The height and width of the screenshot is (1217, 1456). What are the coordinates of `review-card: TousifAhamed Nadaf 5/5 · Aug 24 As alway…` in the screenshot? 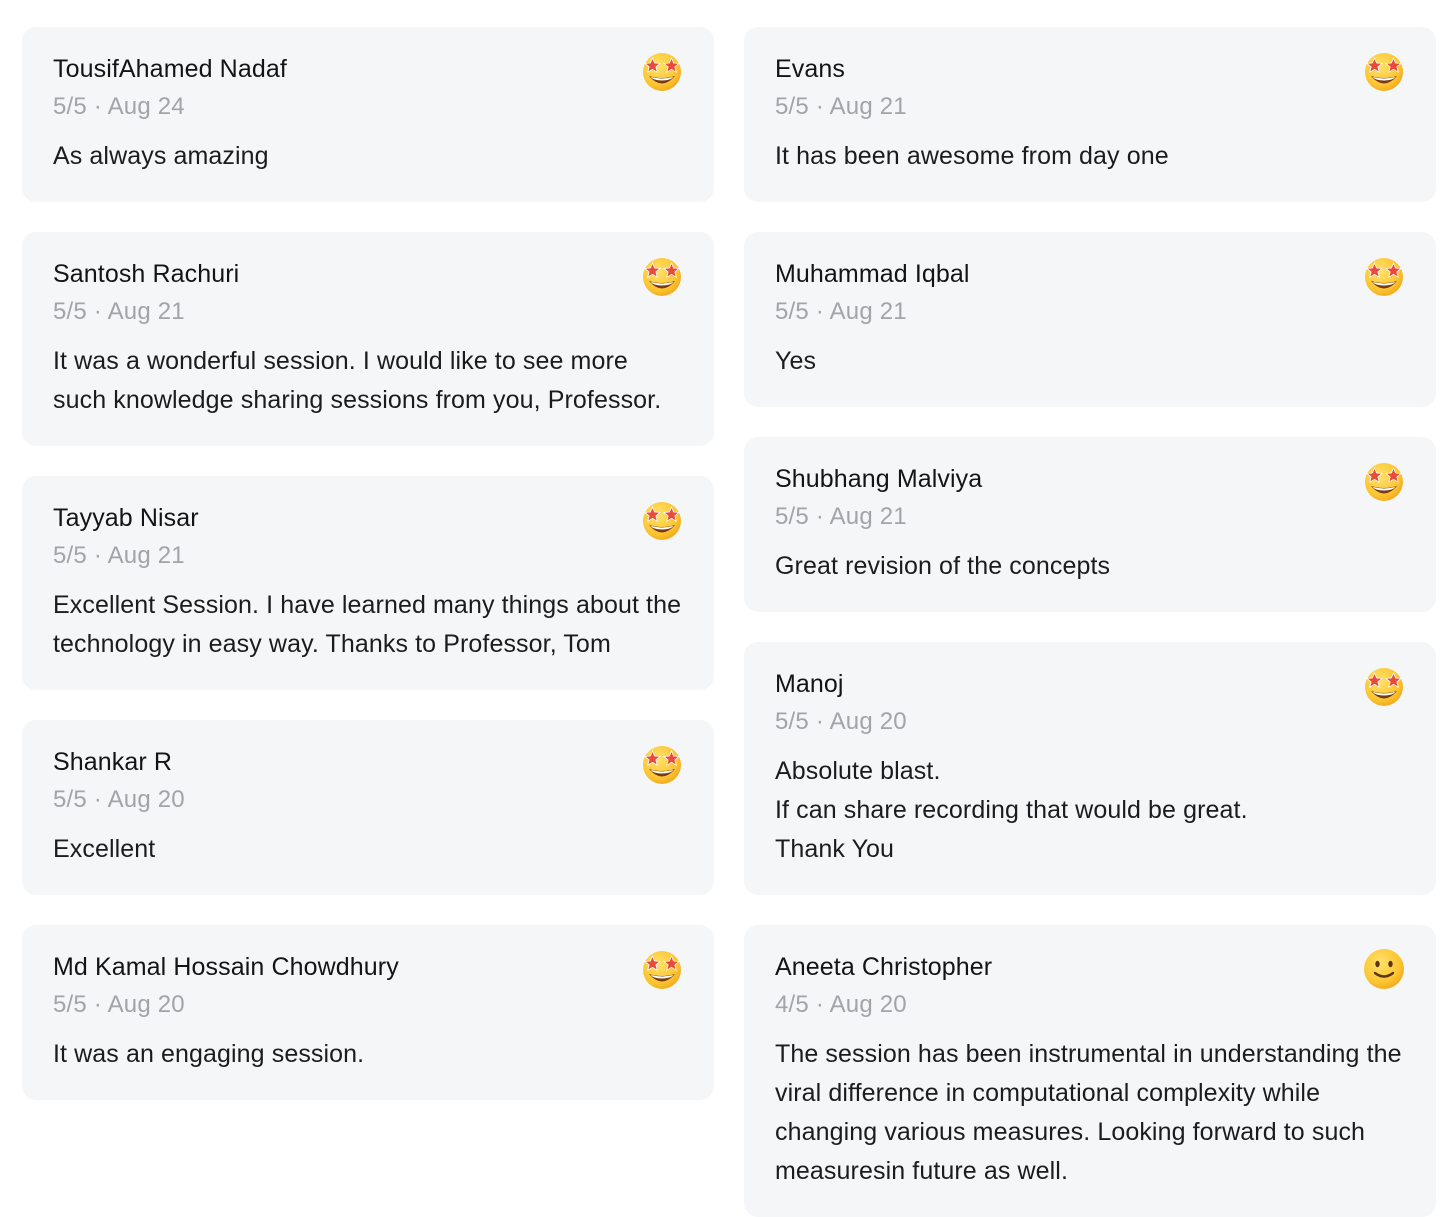 It's located at (368, 114).